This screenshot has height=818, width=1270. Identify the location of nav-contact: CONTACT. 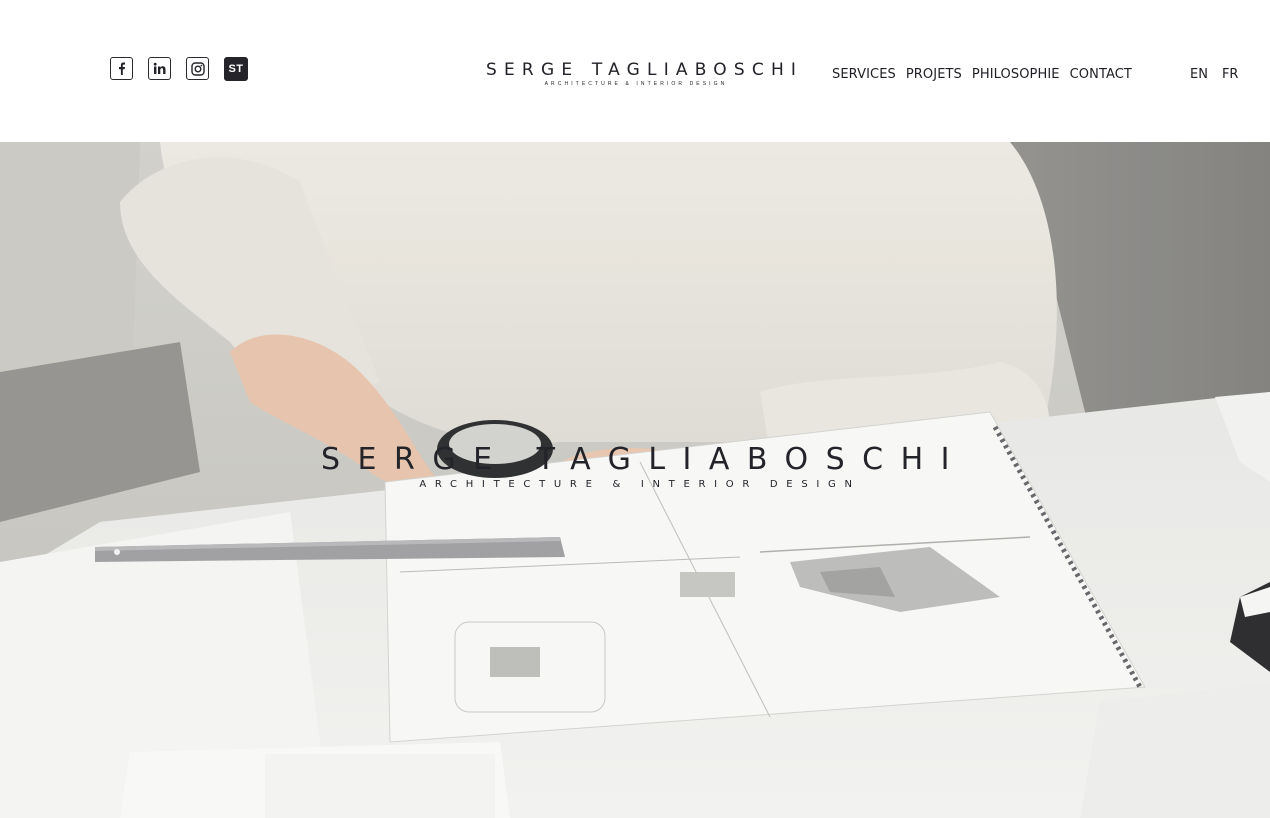
(1101, 75).